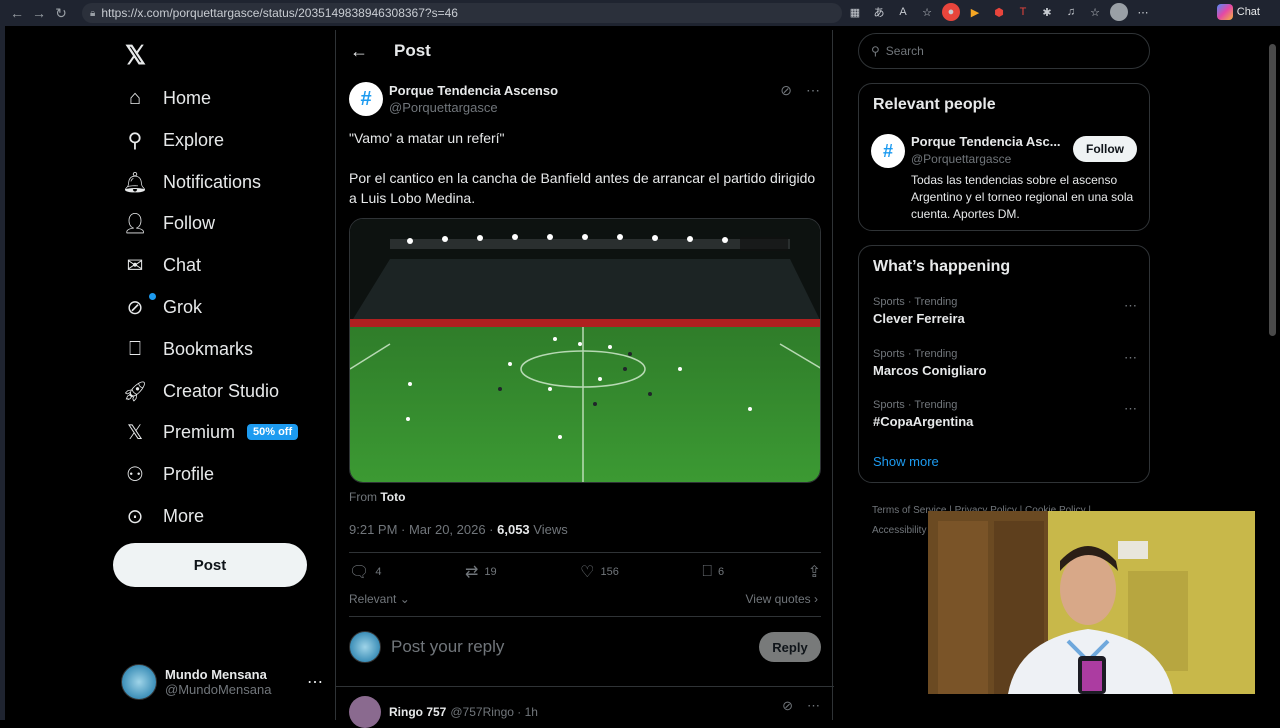  What do you see at coordinates (135, 265) in the screenshot?
I see `mail-icon: ✉` at bounding box center [135, 265].